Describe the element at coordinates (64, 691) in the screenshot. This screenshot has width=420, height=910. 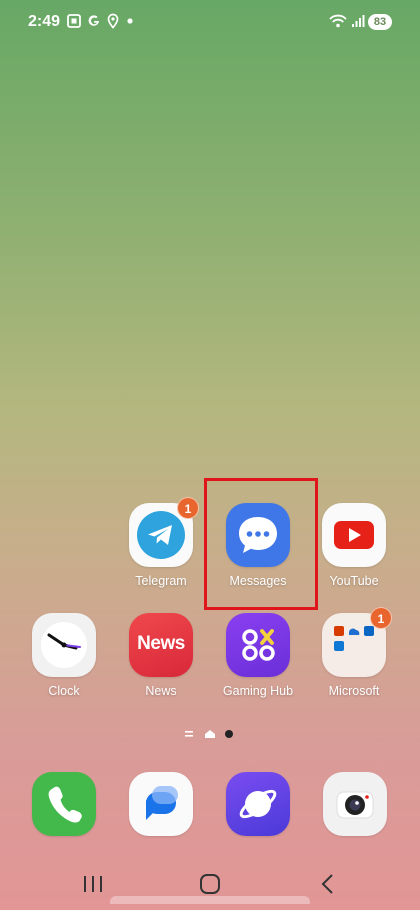
I see `app-label: Clock` at that location.